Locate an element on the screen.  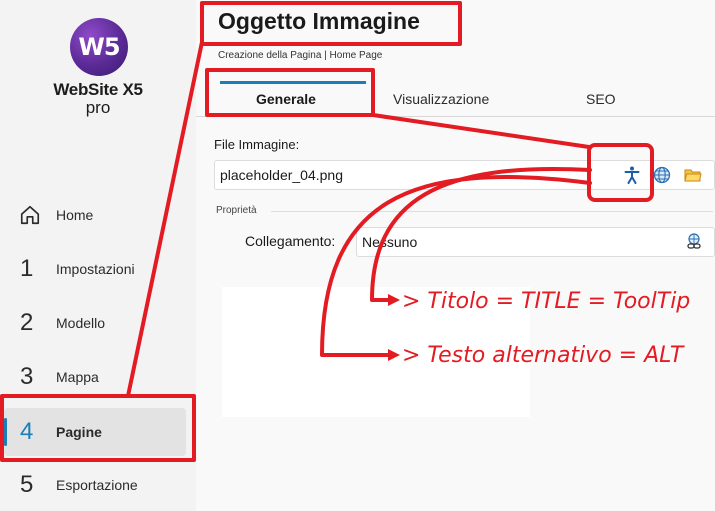
folder-icon is located at coordinates (693, 175).